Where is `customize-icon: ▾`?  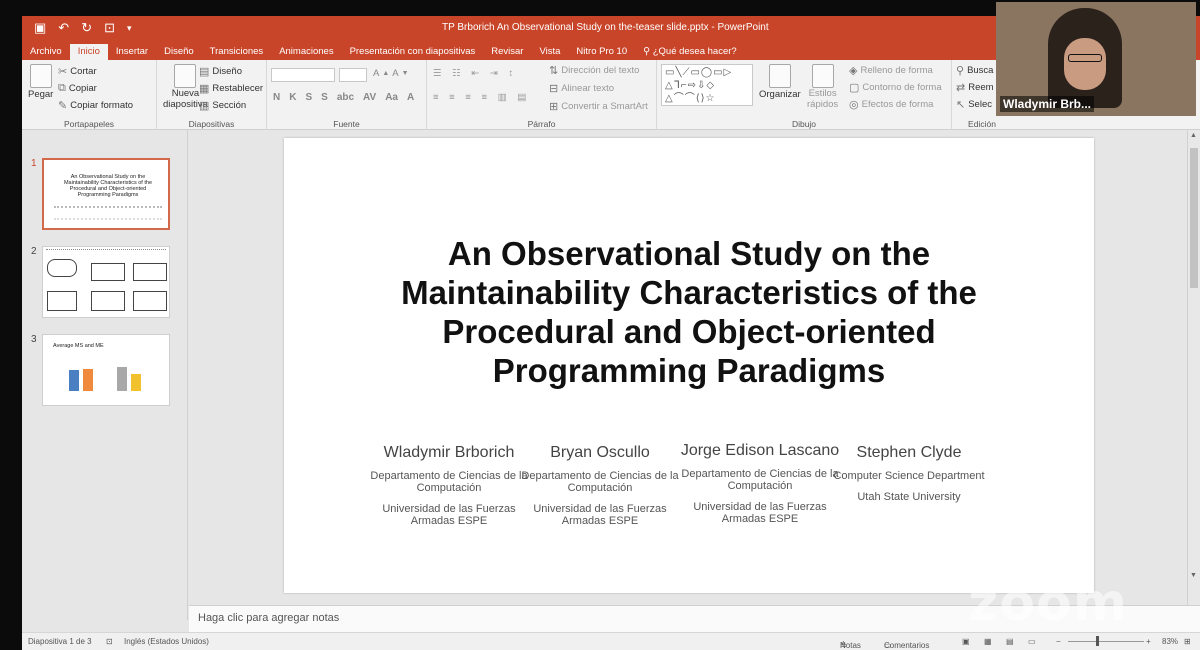
customize-icon: ▾ is located at coordinates (129, 28).